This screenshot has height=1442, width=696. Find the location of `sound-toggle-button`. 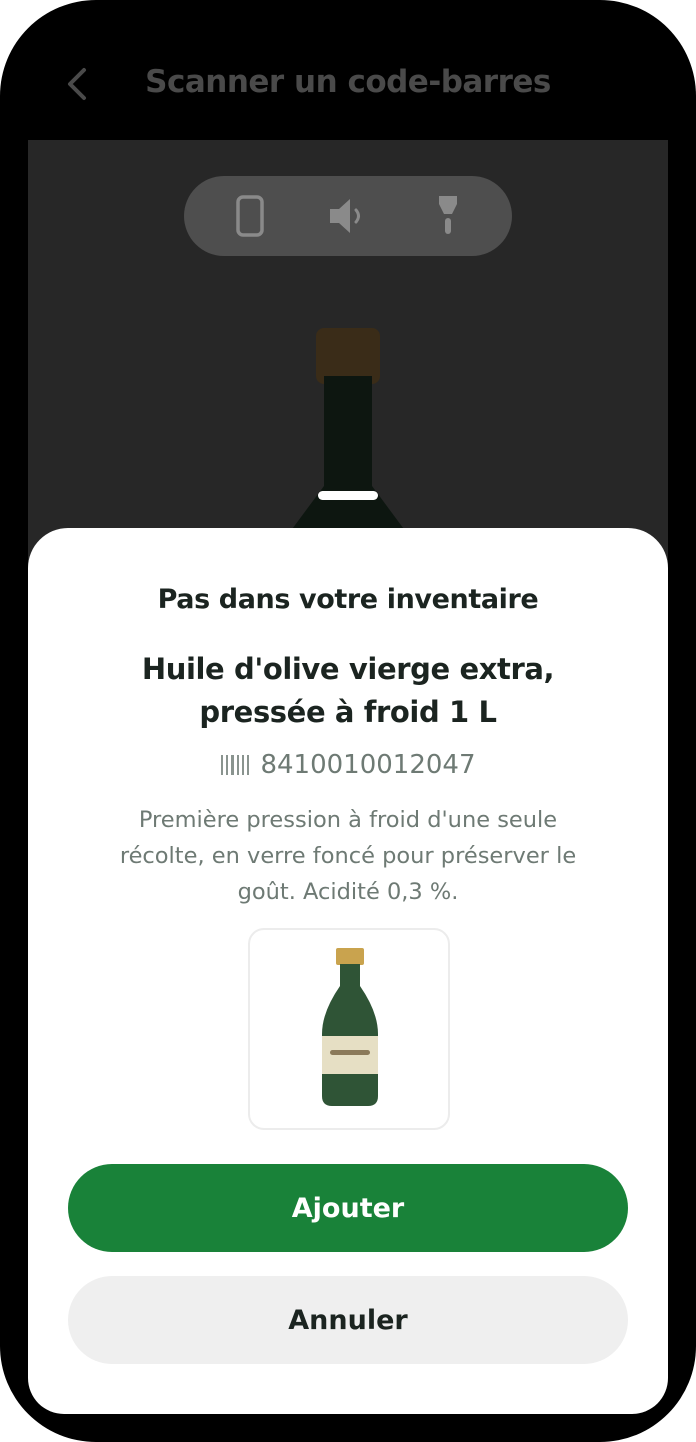

sound-toggle-button is located at coordinates (348, 216).